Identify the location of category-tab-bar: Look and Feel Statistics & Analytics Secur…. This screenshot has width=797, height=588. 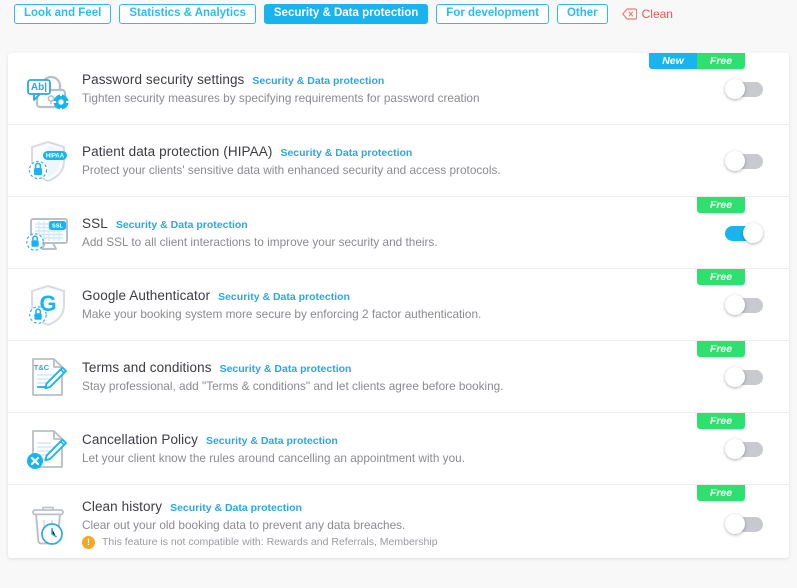
(398, 14).